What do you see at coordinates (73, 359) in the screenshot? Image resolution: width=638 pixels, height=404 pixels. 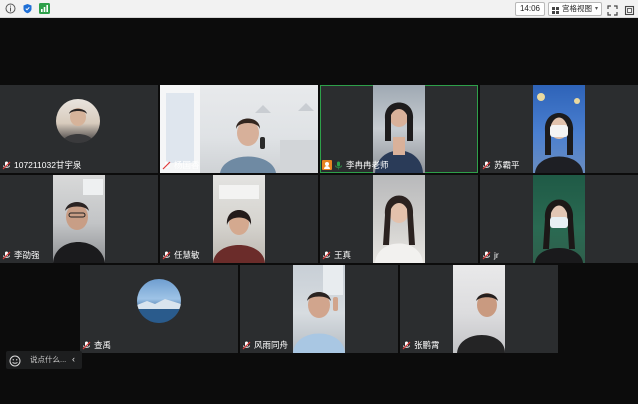 I see `collapse-chat-icon: ‹` at bounding box center [73, 359].